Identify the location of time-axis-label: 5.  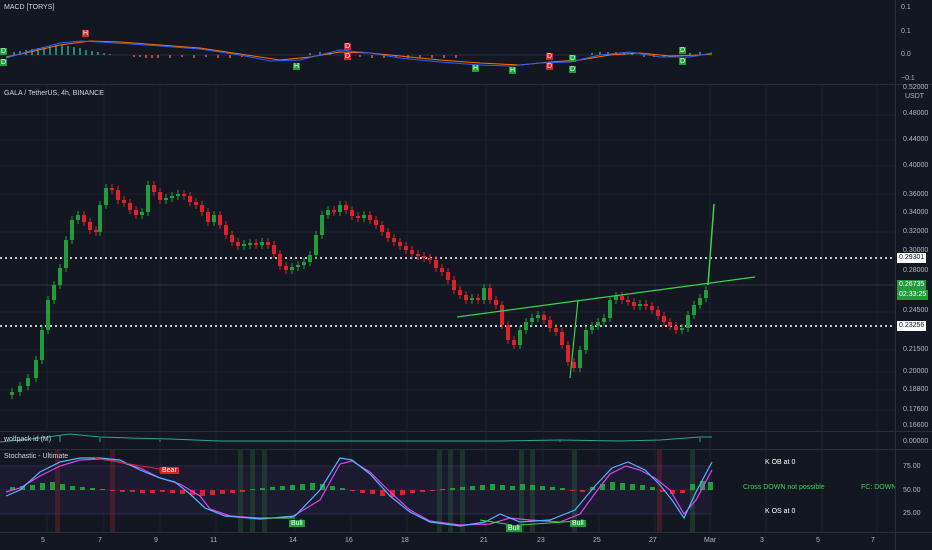
(818, 540).